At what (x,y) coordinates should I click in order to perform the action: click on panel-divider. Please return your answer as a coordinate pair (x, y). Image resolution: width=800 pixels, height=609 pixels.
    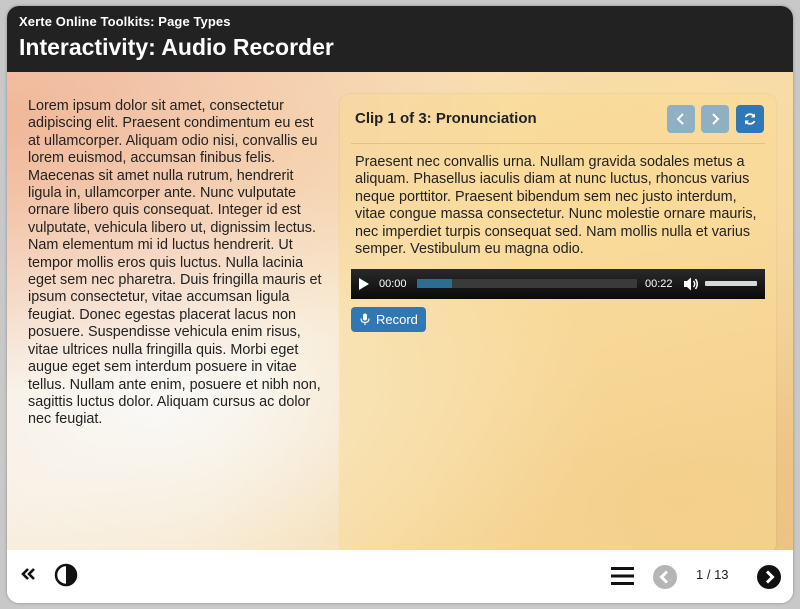
    Looking at the image, I should click on (558, 143).